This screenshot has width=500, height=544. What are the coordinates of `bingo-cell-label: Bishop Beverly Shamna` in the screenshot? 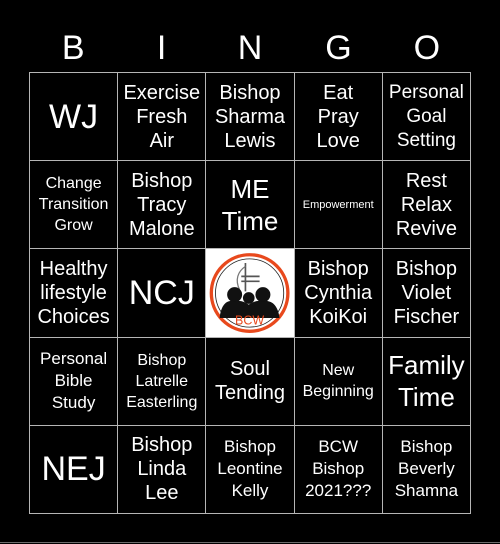 It's located at (426, 469).